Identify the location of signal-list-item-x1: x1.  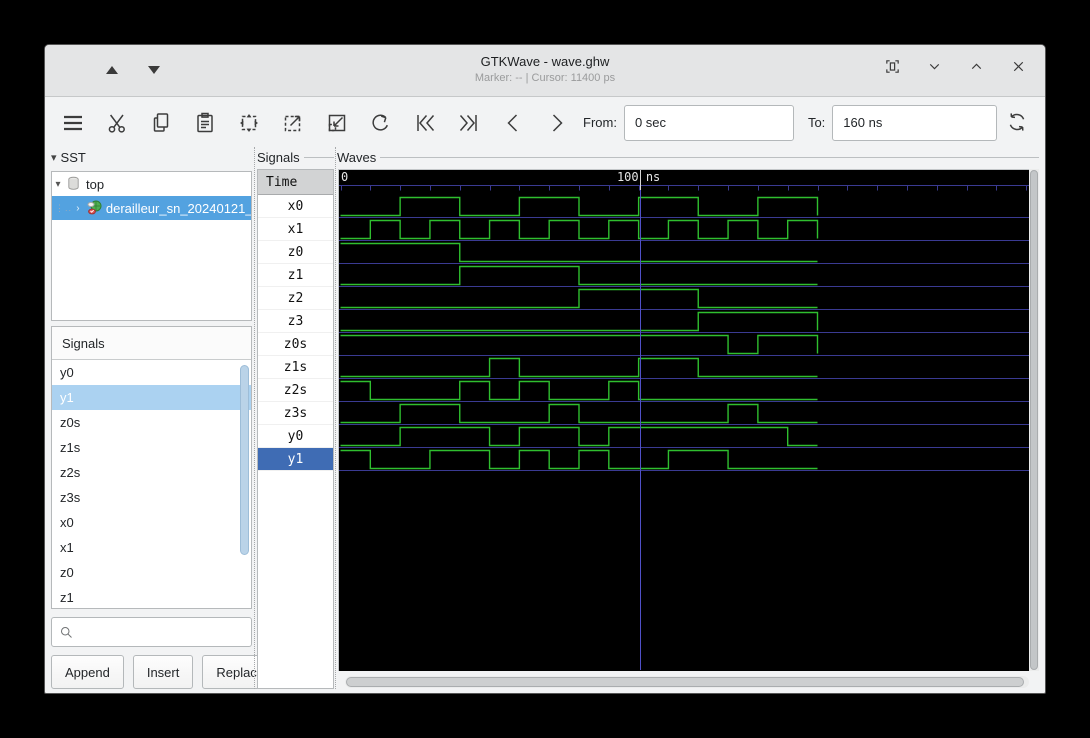
(151, 547).